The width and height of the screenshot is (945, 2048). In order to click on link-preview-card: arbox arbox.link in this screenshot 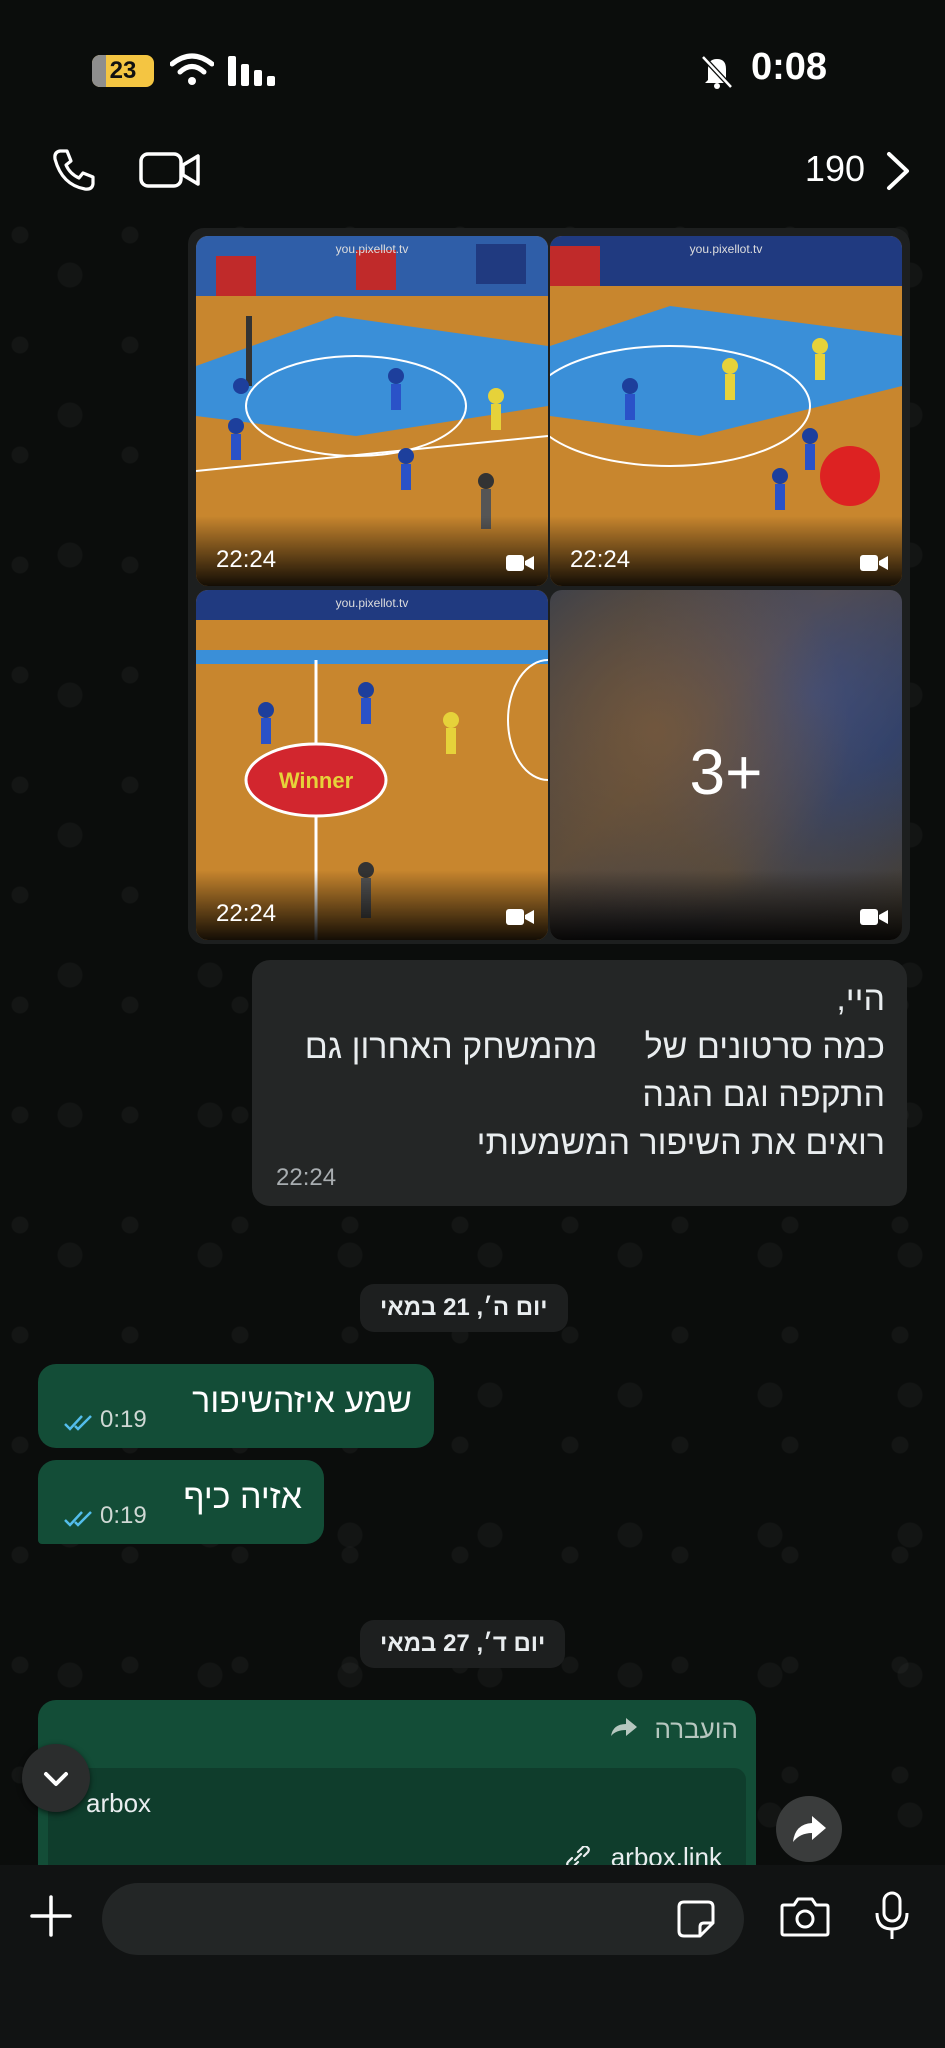, I will do `click(397, 1823)`.